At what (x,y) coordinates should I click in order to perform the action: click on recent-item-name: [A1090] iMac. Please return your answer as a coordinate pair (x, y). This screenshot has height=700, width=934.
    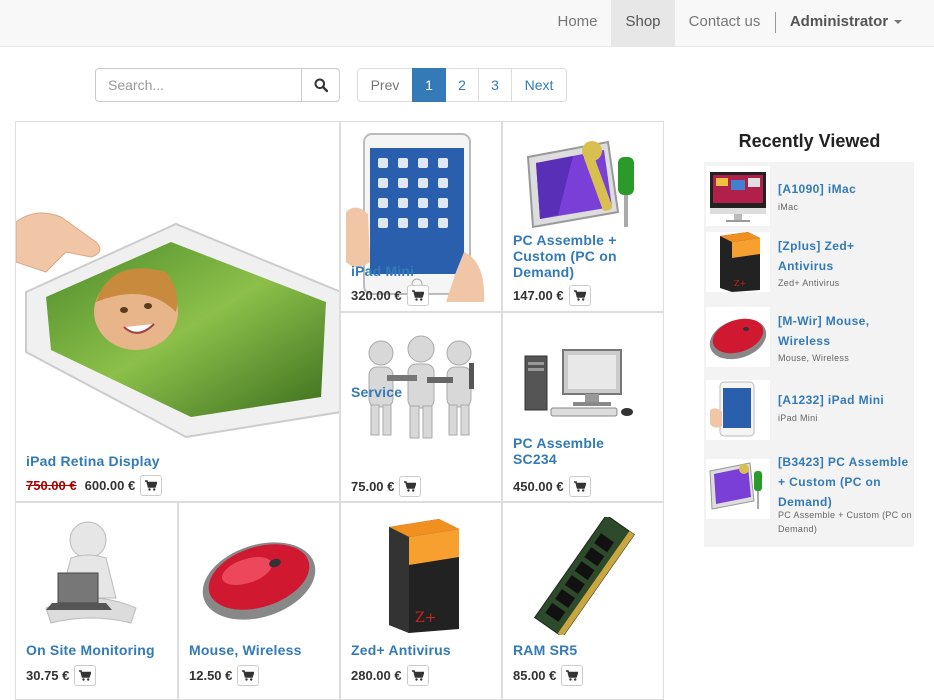
    Looking at the image, I should click on (845, 189).